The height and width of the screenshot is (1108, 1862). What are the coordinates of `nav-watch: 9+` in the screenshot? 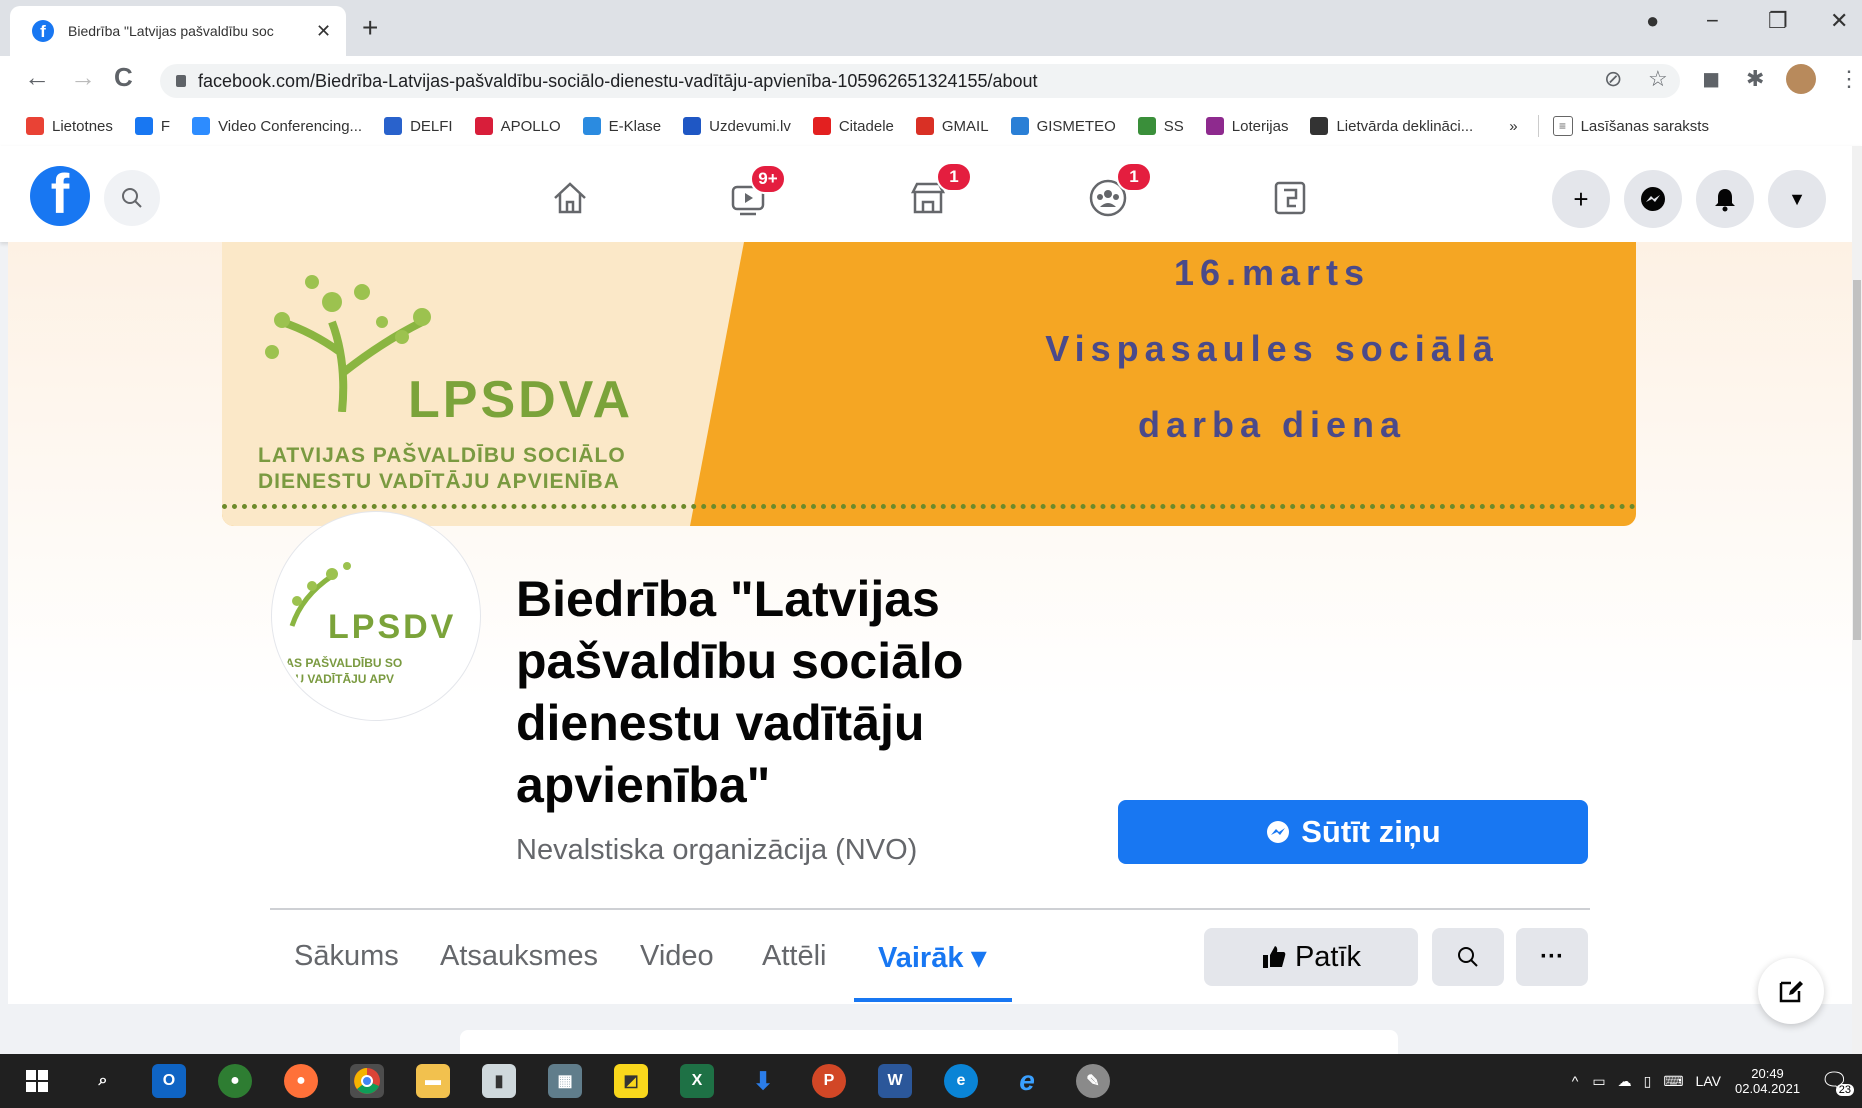 It's located at (748, 196).